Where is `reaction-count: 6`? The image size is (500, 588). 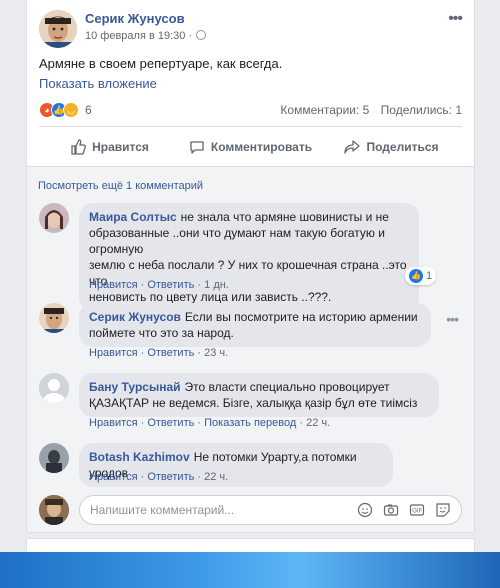
reaction-count: 6 is located at coordinates (88, 110).